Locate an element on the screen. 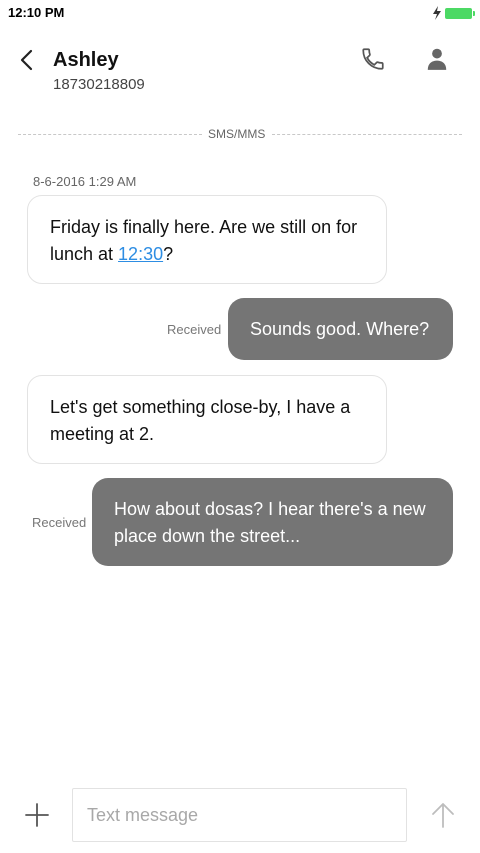 The image size is (480, 853). channel-label: SMS/MMS is located at coordinates (237, 134).